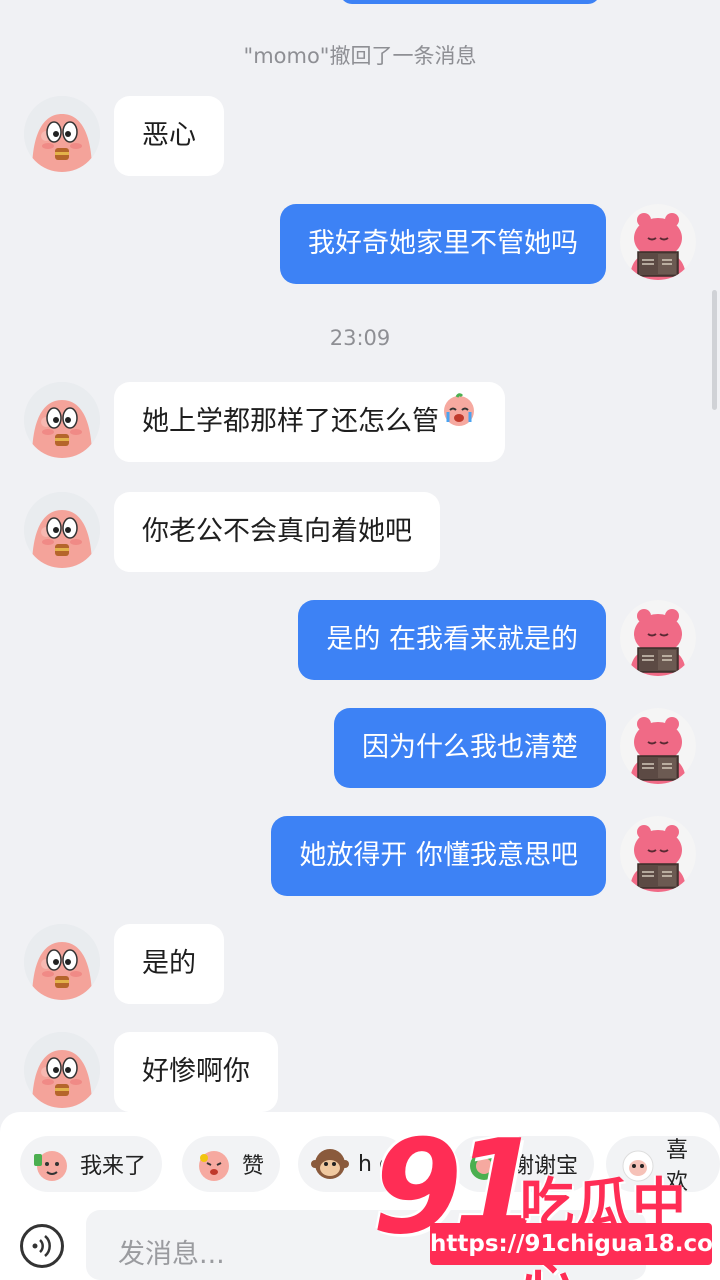 The height and width of the screenshot is (1280, 720). What do you see at coordinates (42, 1246) in the screenshot?
I see `voice-input-icon` at bounding box center [42, 1246].